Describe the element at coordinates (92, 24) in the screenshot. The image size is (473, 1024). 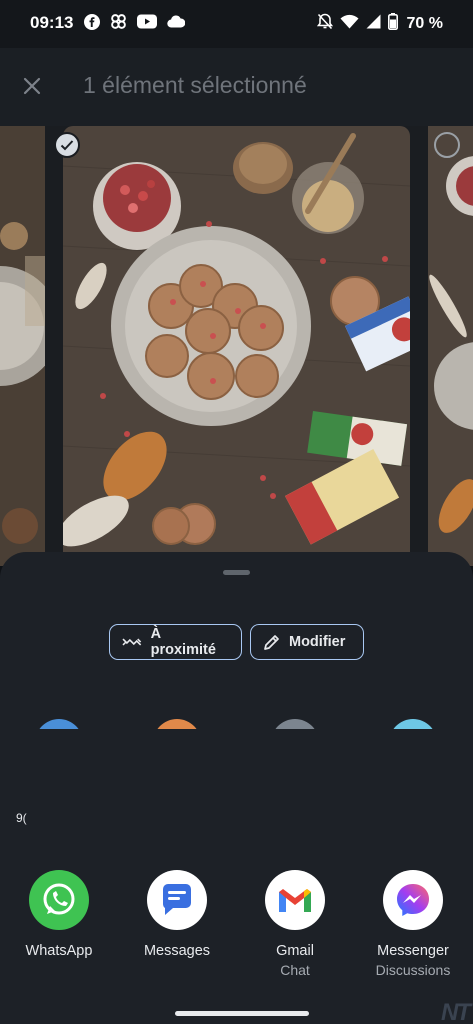
I see `facebook-icon` at that location.